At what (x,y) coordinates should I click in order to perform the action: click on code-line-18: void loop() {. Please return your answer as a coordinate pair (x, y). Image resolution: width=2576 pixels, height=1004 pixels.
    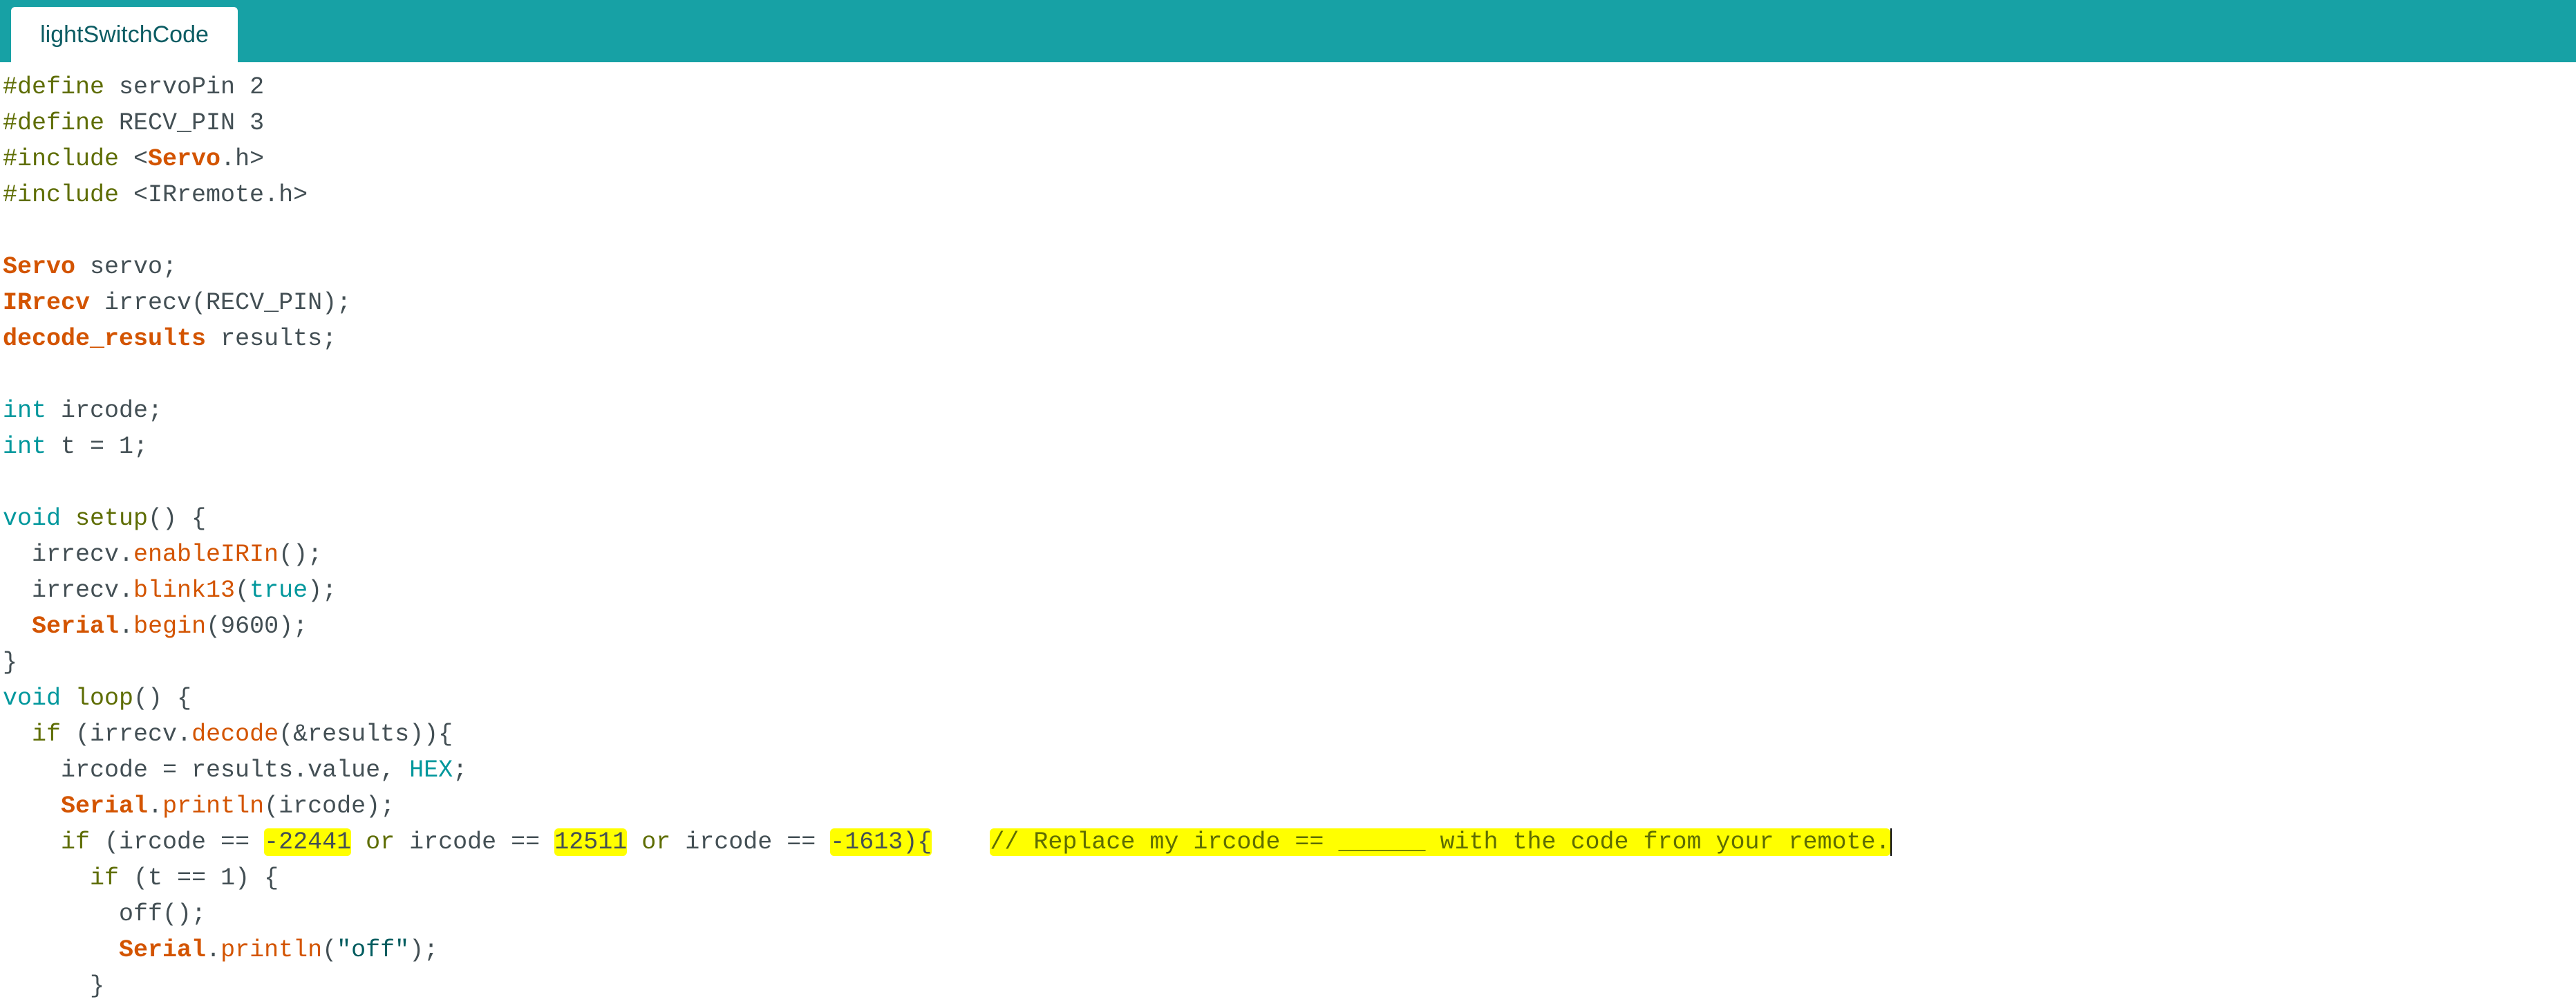
    Looking at the image, I should click on (97, 698).